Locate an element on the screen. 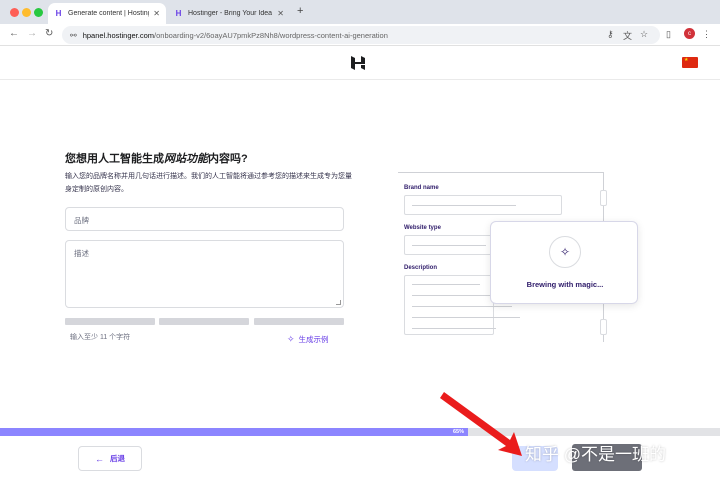 This screenshot has width=720, height=483. tab-hostinger-home: H Hostinger - Bring Your Idea O ✕ is located at coordinates (229, 13).